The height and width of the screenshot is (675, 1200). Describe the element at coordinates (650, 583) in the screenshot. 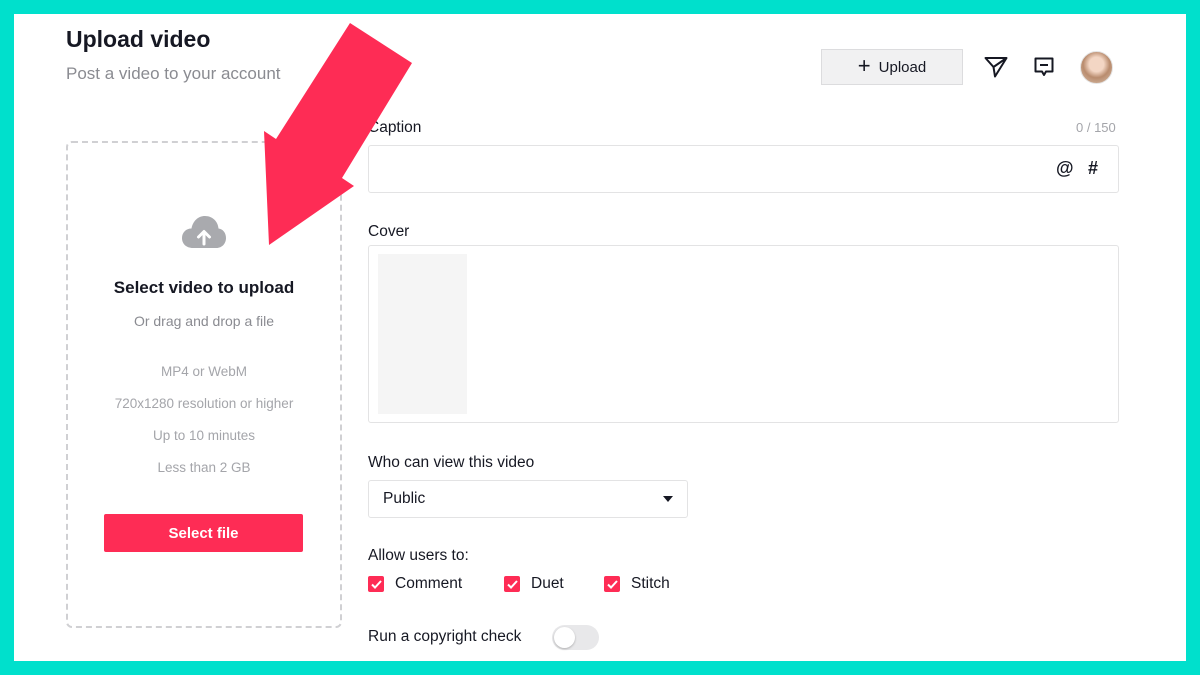

I see `stitch-checkbox-label: Stitch` at that location.